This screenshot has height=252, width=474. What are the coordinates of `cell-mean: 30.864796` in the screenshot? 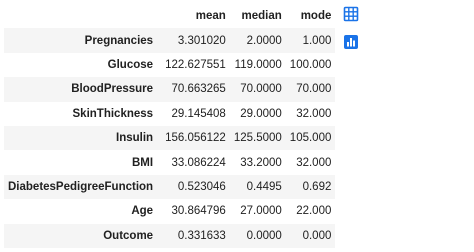 It's located at (198, 211).